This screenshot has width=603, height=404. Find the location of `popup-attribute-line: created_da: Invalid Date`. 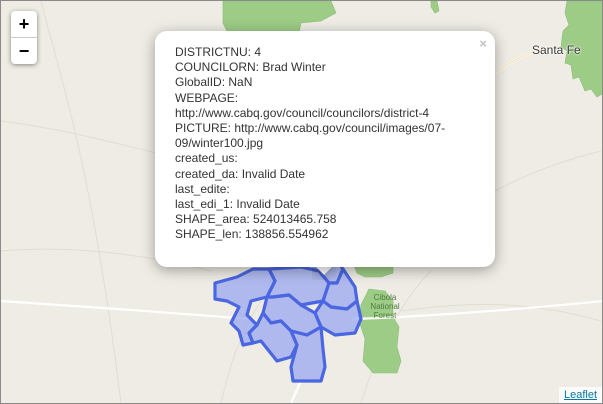

popup-attribute-line: created_da: Invalid Date is located at coordinates (240, 173).